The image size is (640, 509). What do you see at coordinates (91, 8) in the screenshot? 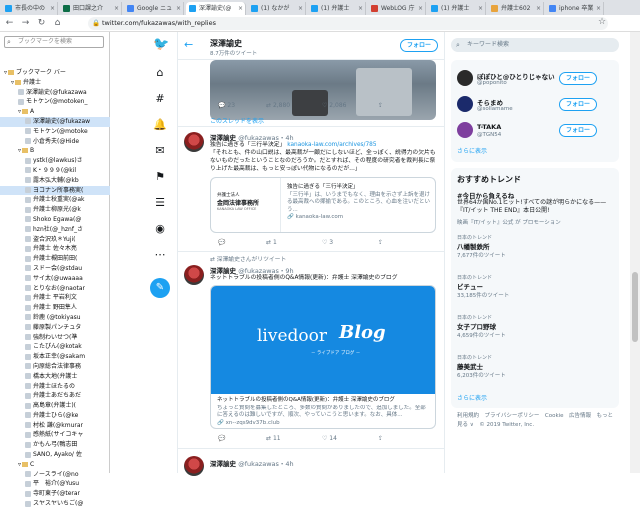
I see `browser-tab: 田口課之介 ×` at bounding box center [91, 8].